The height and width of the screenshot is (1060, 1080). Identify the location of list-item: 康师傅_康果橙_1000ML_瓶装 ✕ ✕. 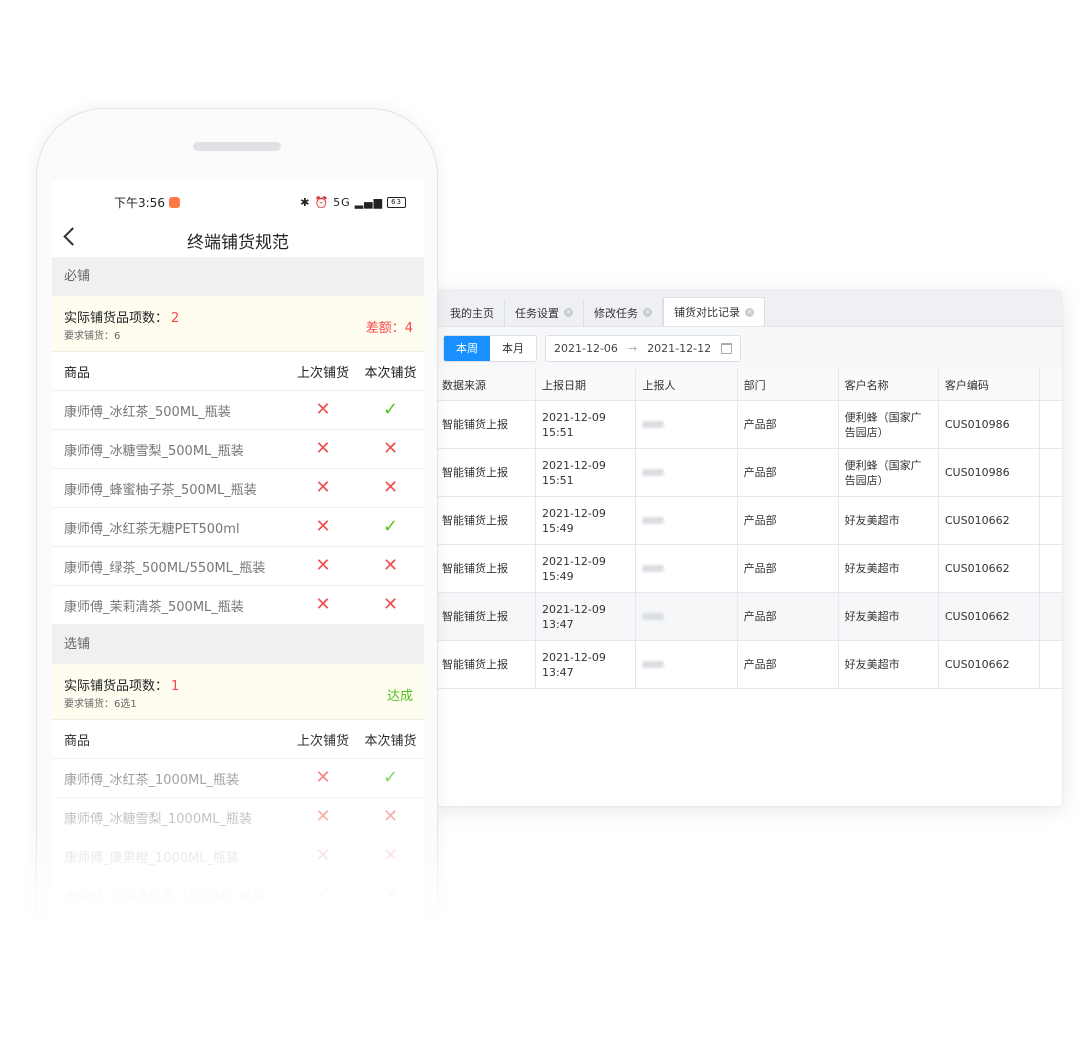
(238, 856).